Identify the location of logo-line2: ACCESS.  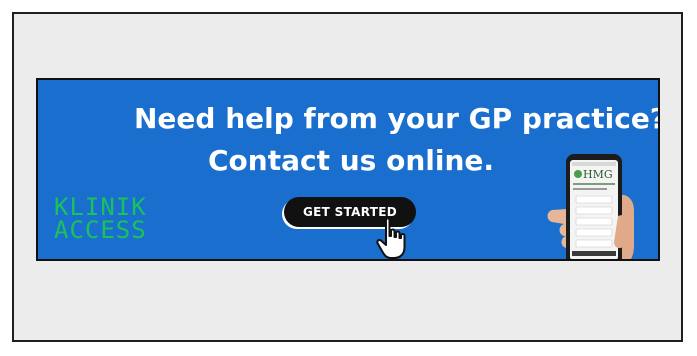
(100, 230).